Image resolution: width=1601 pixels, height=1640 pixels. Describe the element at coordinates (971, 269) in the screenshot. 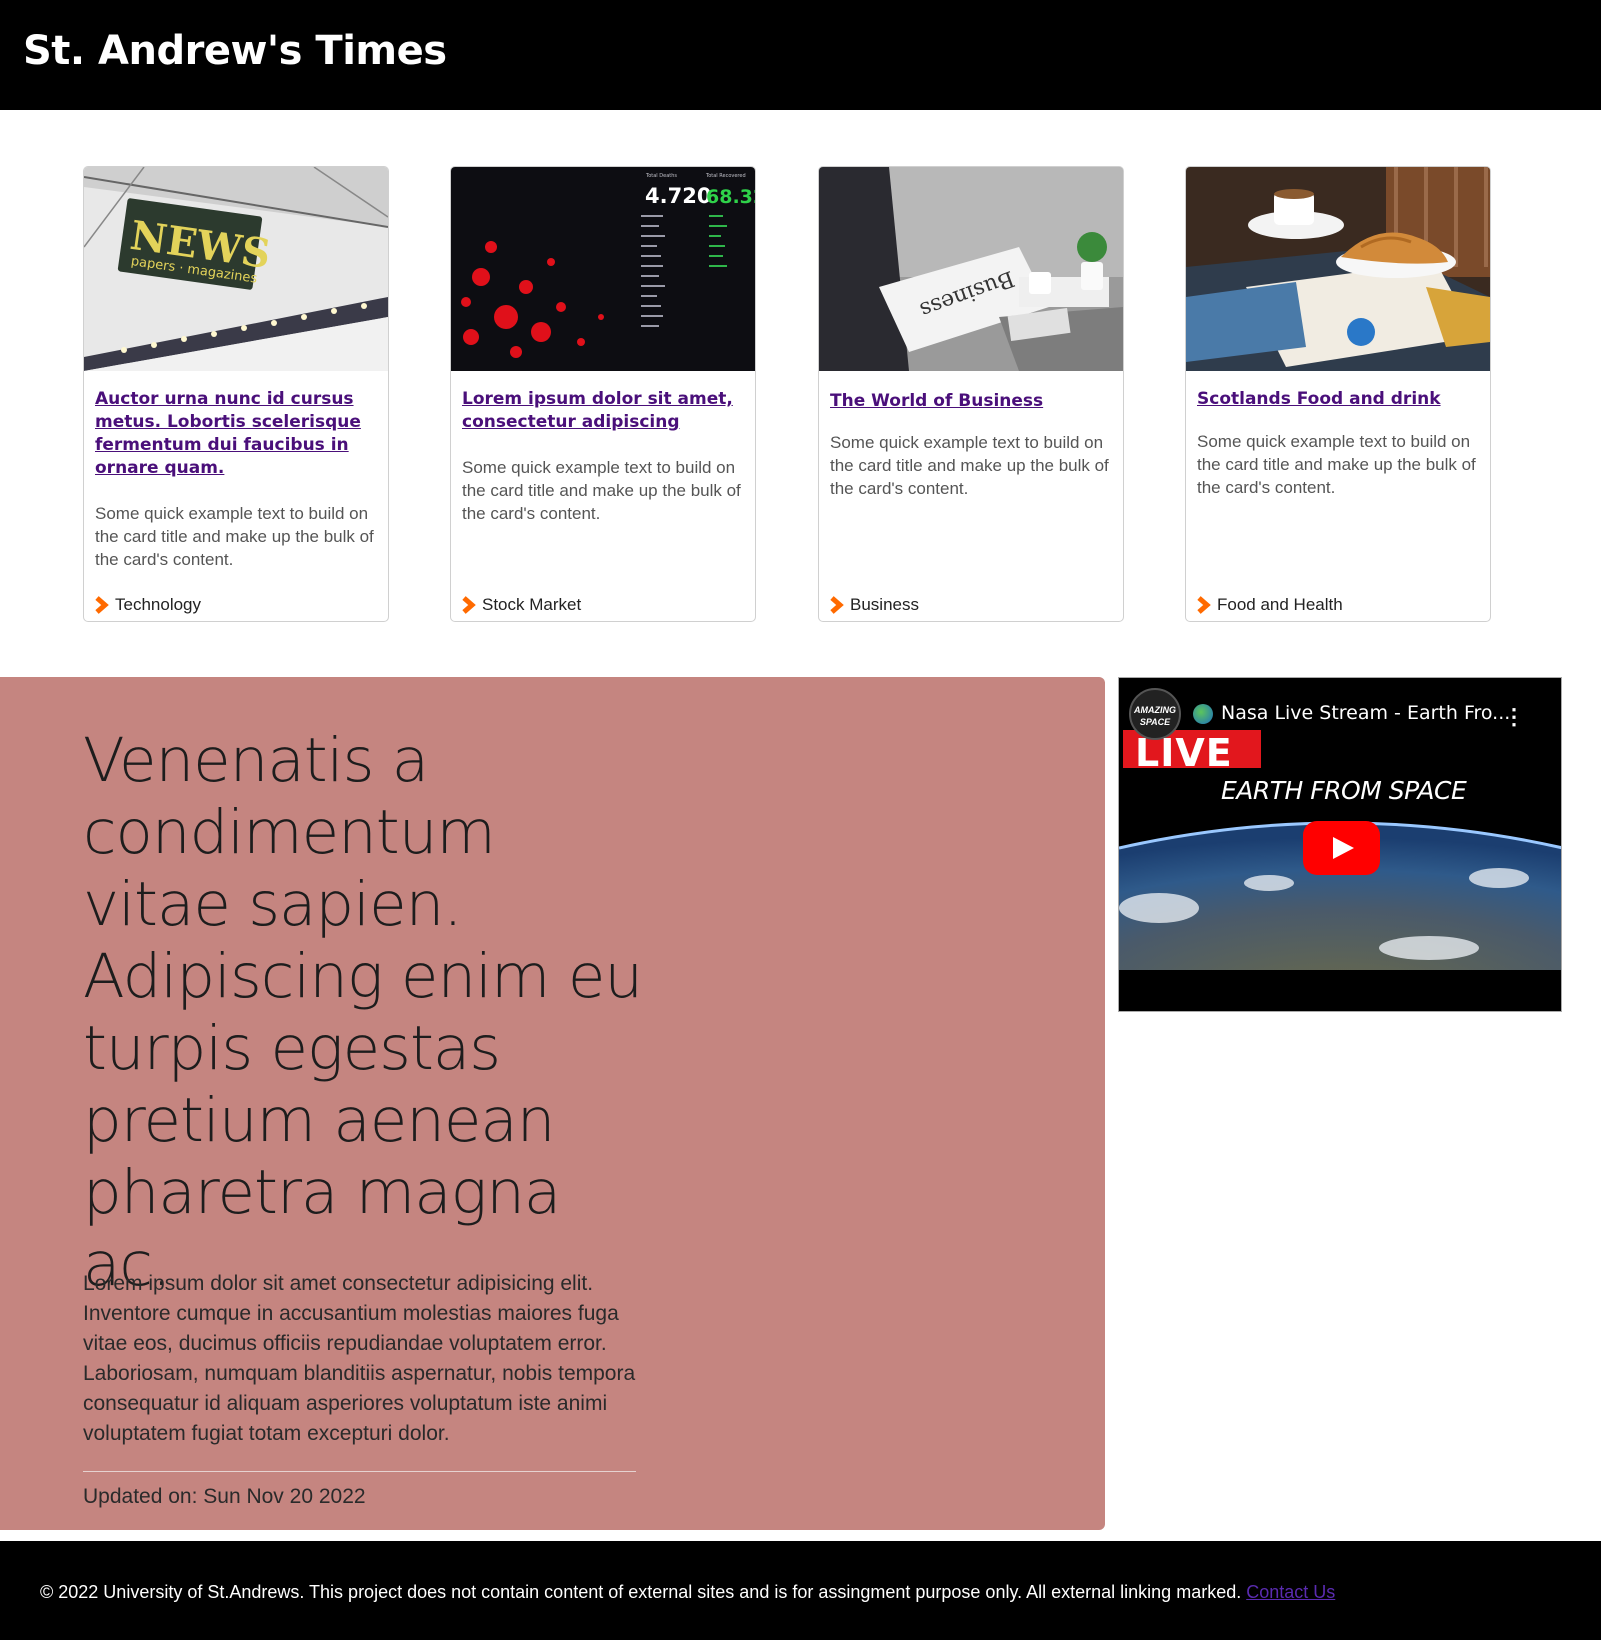

I see `newspaper-reader-image: Business` at that location.